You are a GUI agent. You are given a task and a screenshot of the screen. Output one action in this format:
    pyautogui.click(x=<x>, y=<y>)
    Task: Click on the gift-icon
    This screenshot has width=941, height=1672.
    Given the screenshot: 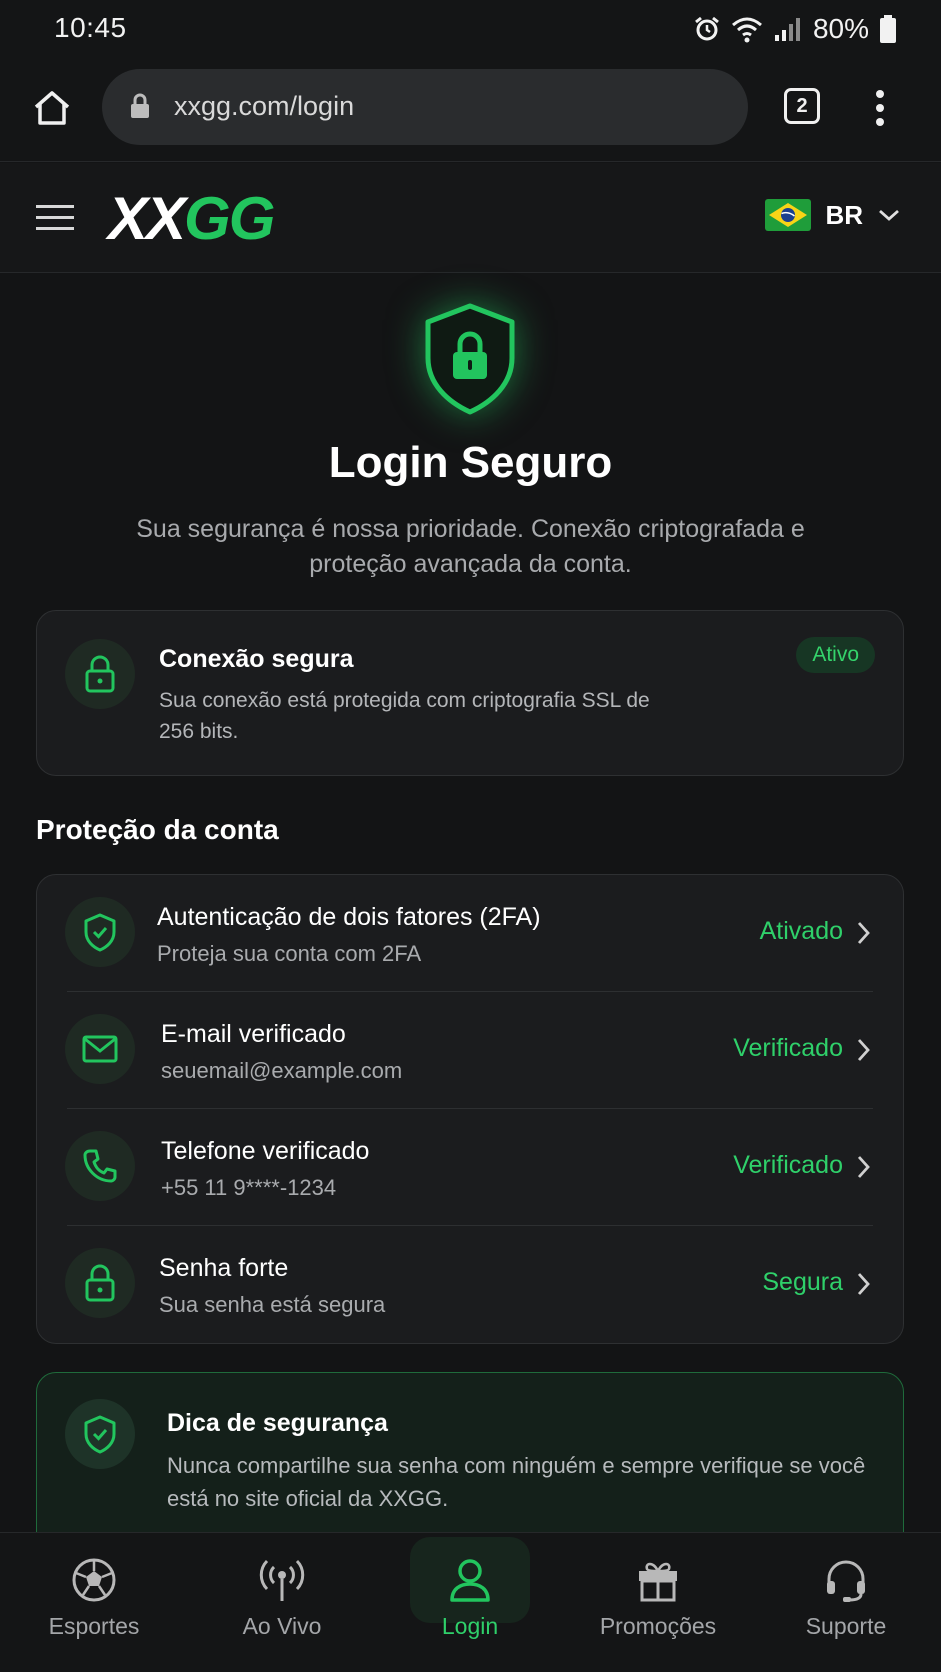 What is the action you would take?
    pyautogui.click(x=658, y=1582)
    